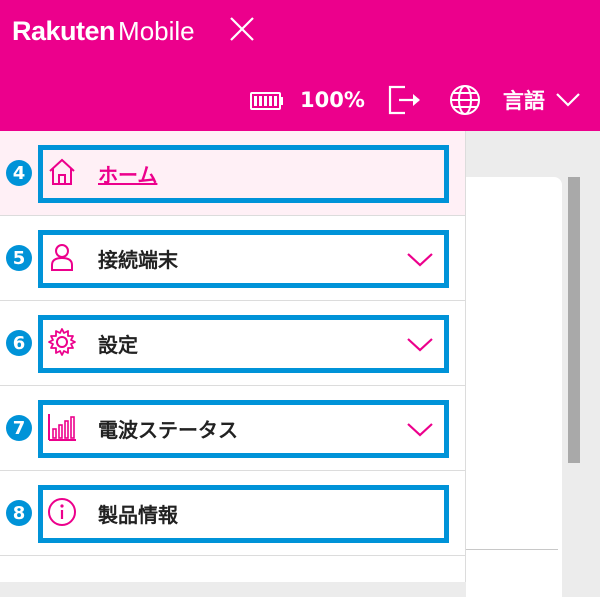 This screenshot has width=600, height=597. What do you see at coordinates (62, 427) in the screenshot?
I see `signal-bars-icon` at bounding box center [62, 427].